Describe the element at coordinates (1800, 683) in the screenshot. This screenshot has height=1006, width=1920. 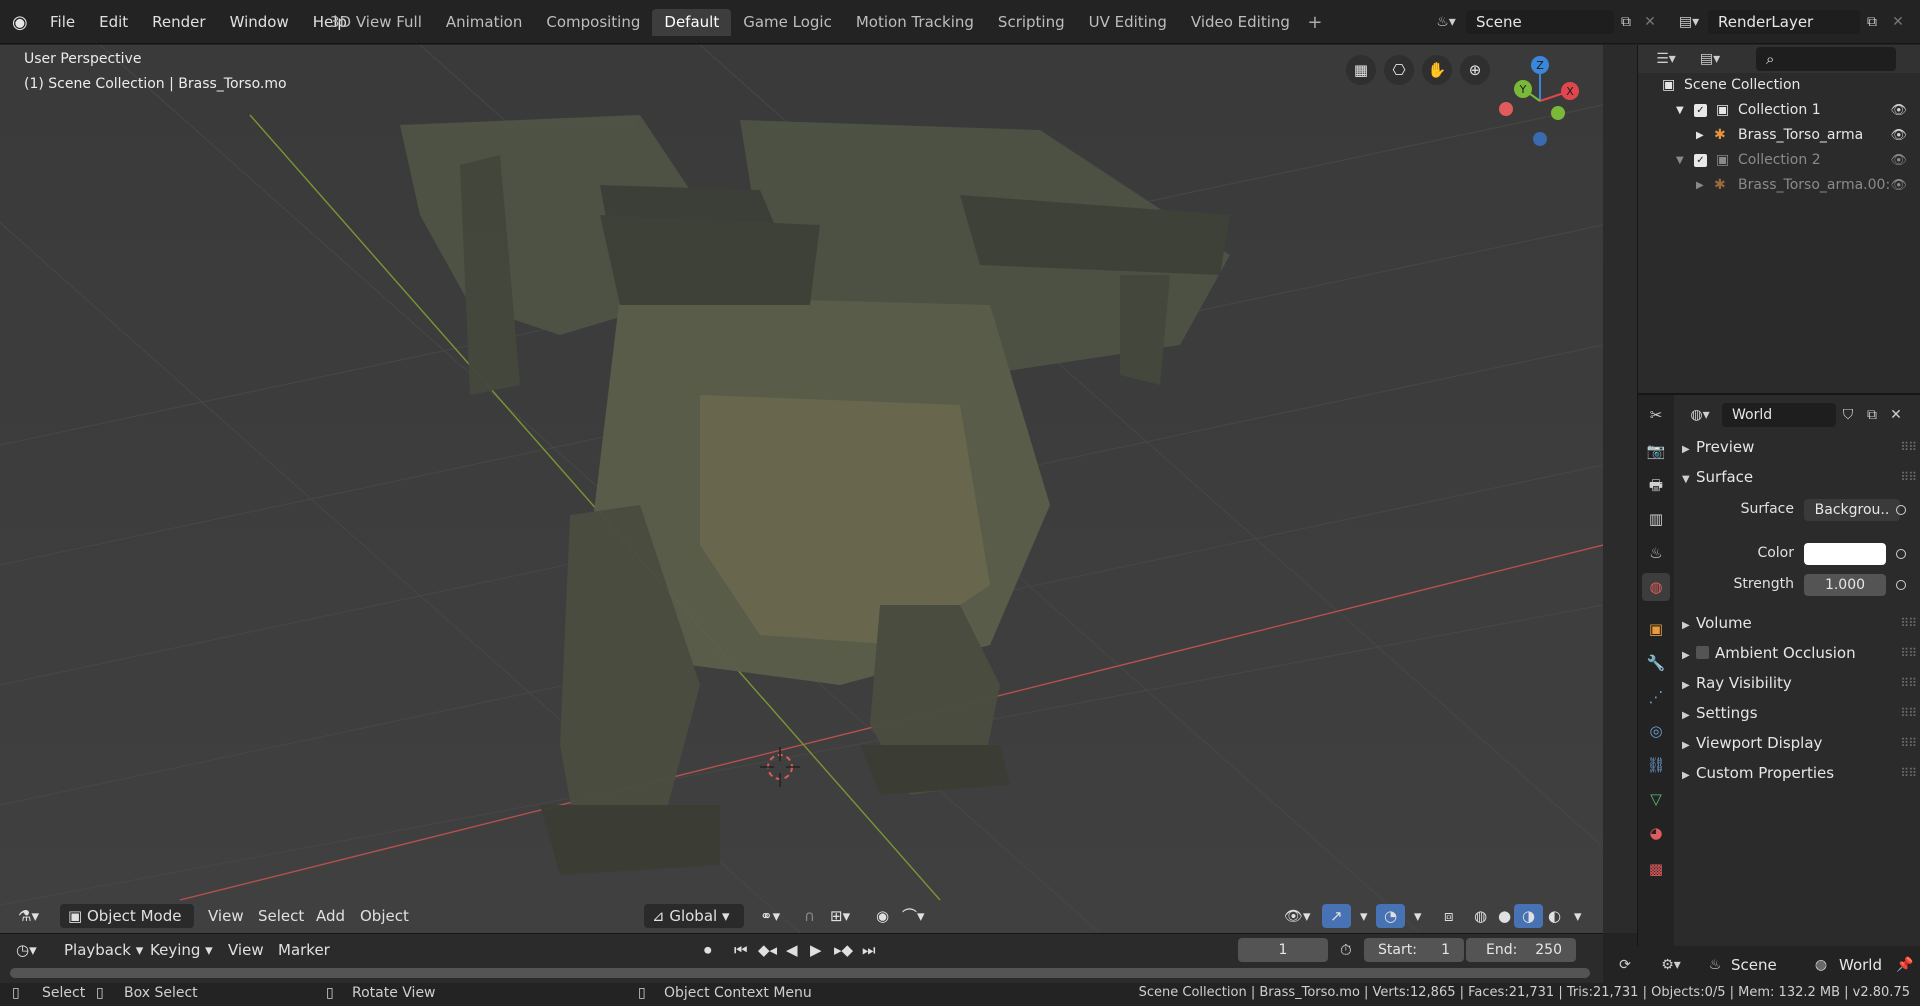
I see `panel-ray-visibility: ▶ Ray Visibility ⠿⠿` at that location.